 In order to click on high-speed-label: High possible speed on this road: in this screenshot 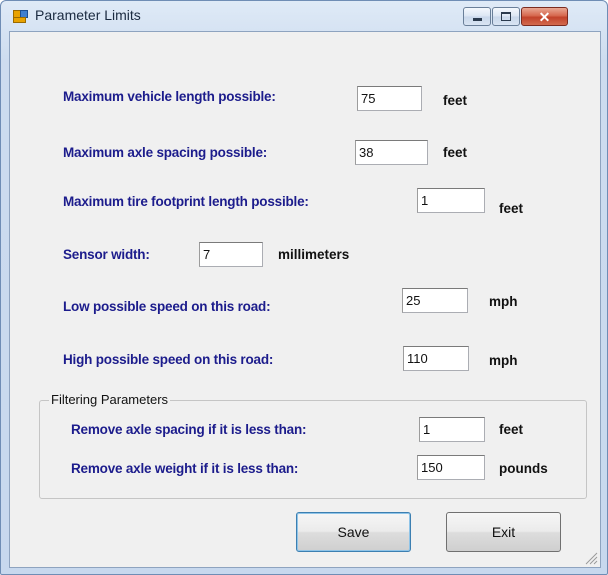, I will do `click(168, 359)`.